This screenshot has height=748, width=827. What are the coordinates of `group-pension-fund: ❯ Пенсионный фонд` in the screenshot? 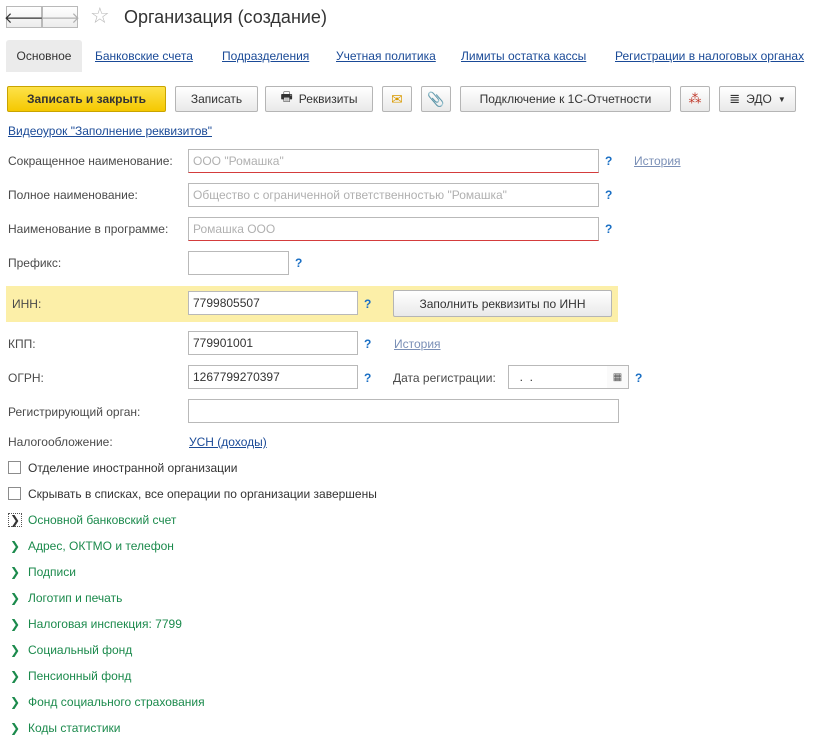 It's located at (69, 676).